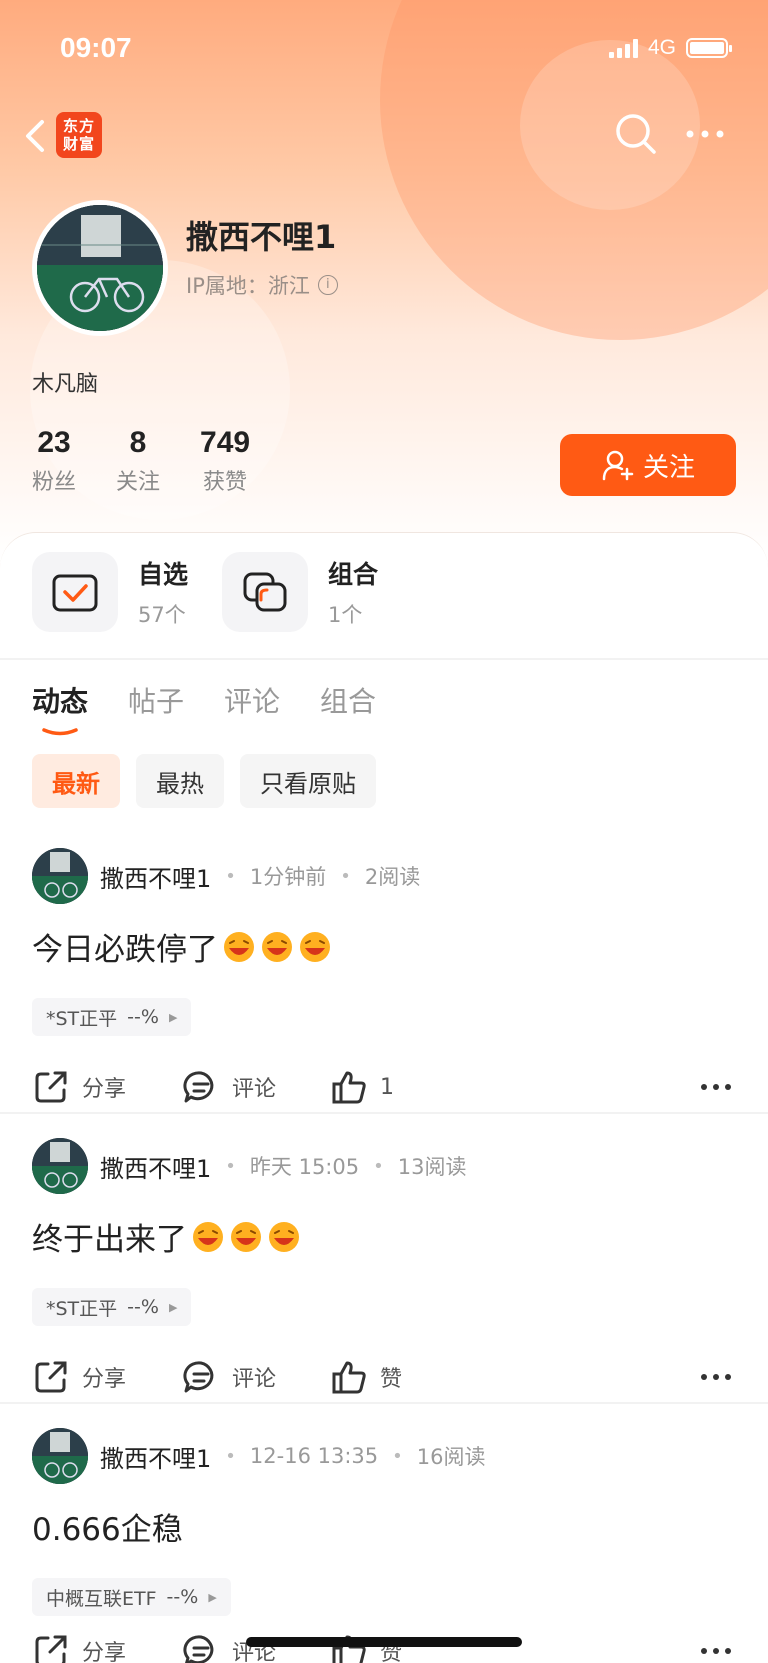 This screenshot has height=1663, width=768. Describe the element at coordinates (451, 1457) in the screenshot. I see `post-reads: 16阅读` at that location.